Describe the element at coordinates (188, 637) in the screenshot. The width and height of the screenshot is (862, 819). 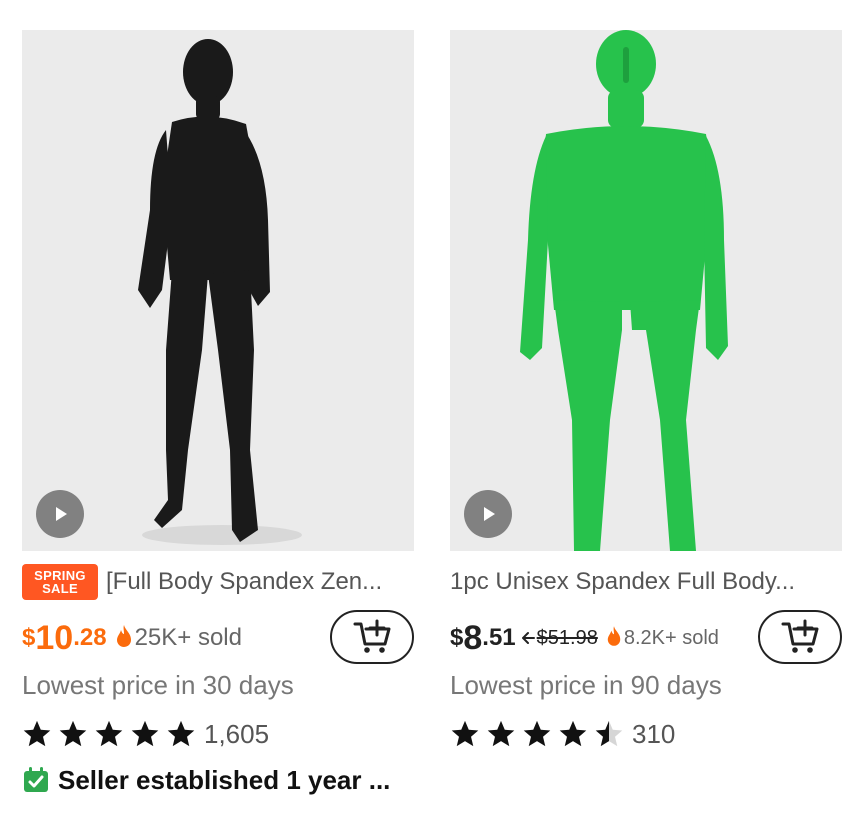
I see `sold-count: 25K+ sold` at that location.